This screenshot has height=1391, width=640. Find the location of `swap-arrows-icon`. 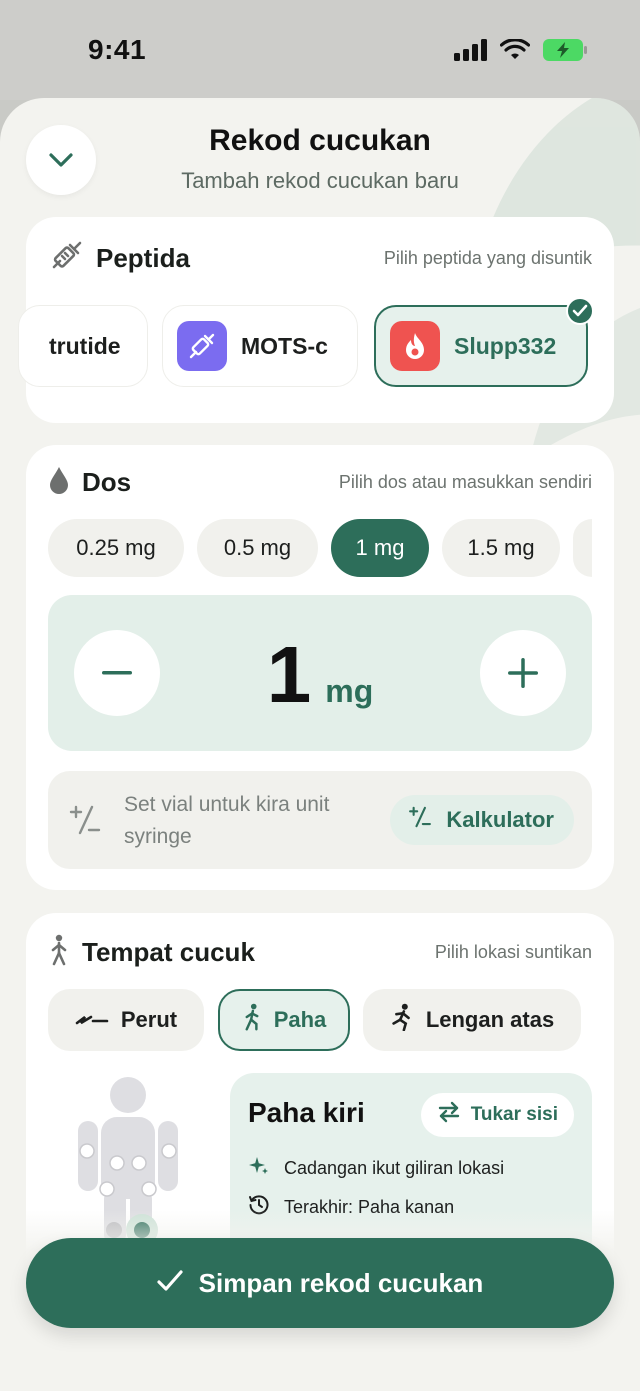

swap-arrows-icon is located at coordinates (449, 1115).